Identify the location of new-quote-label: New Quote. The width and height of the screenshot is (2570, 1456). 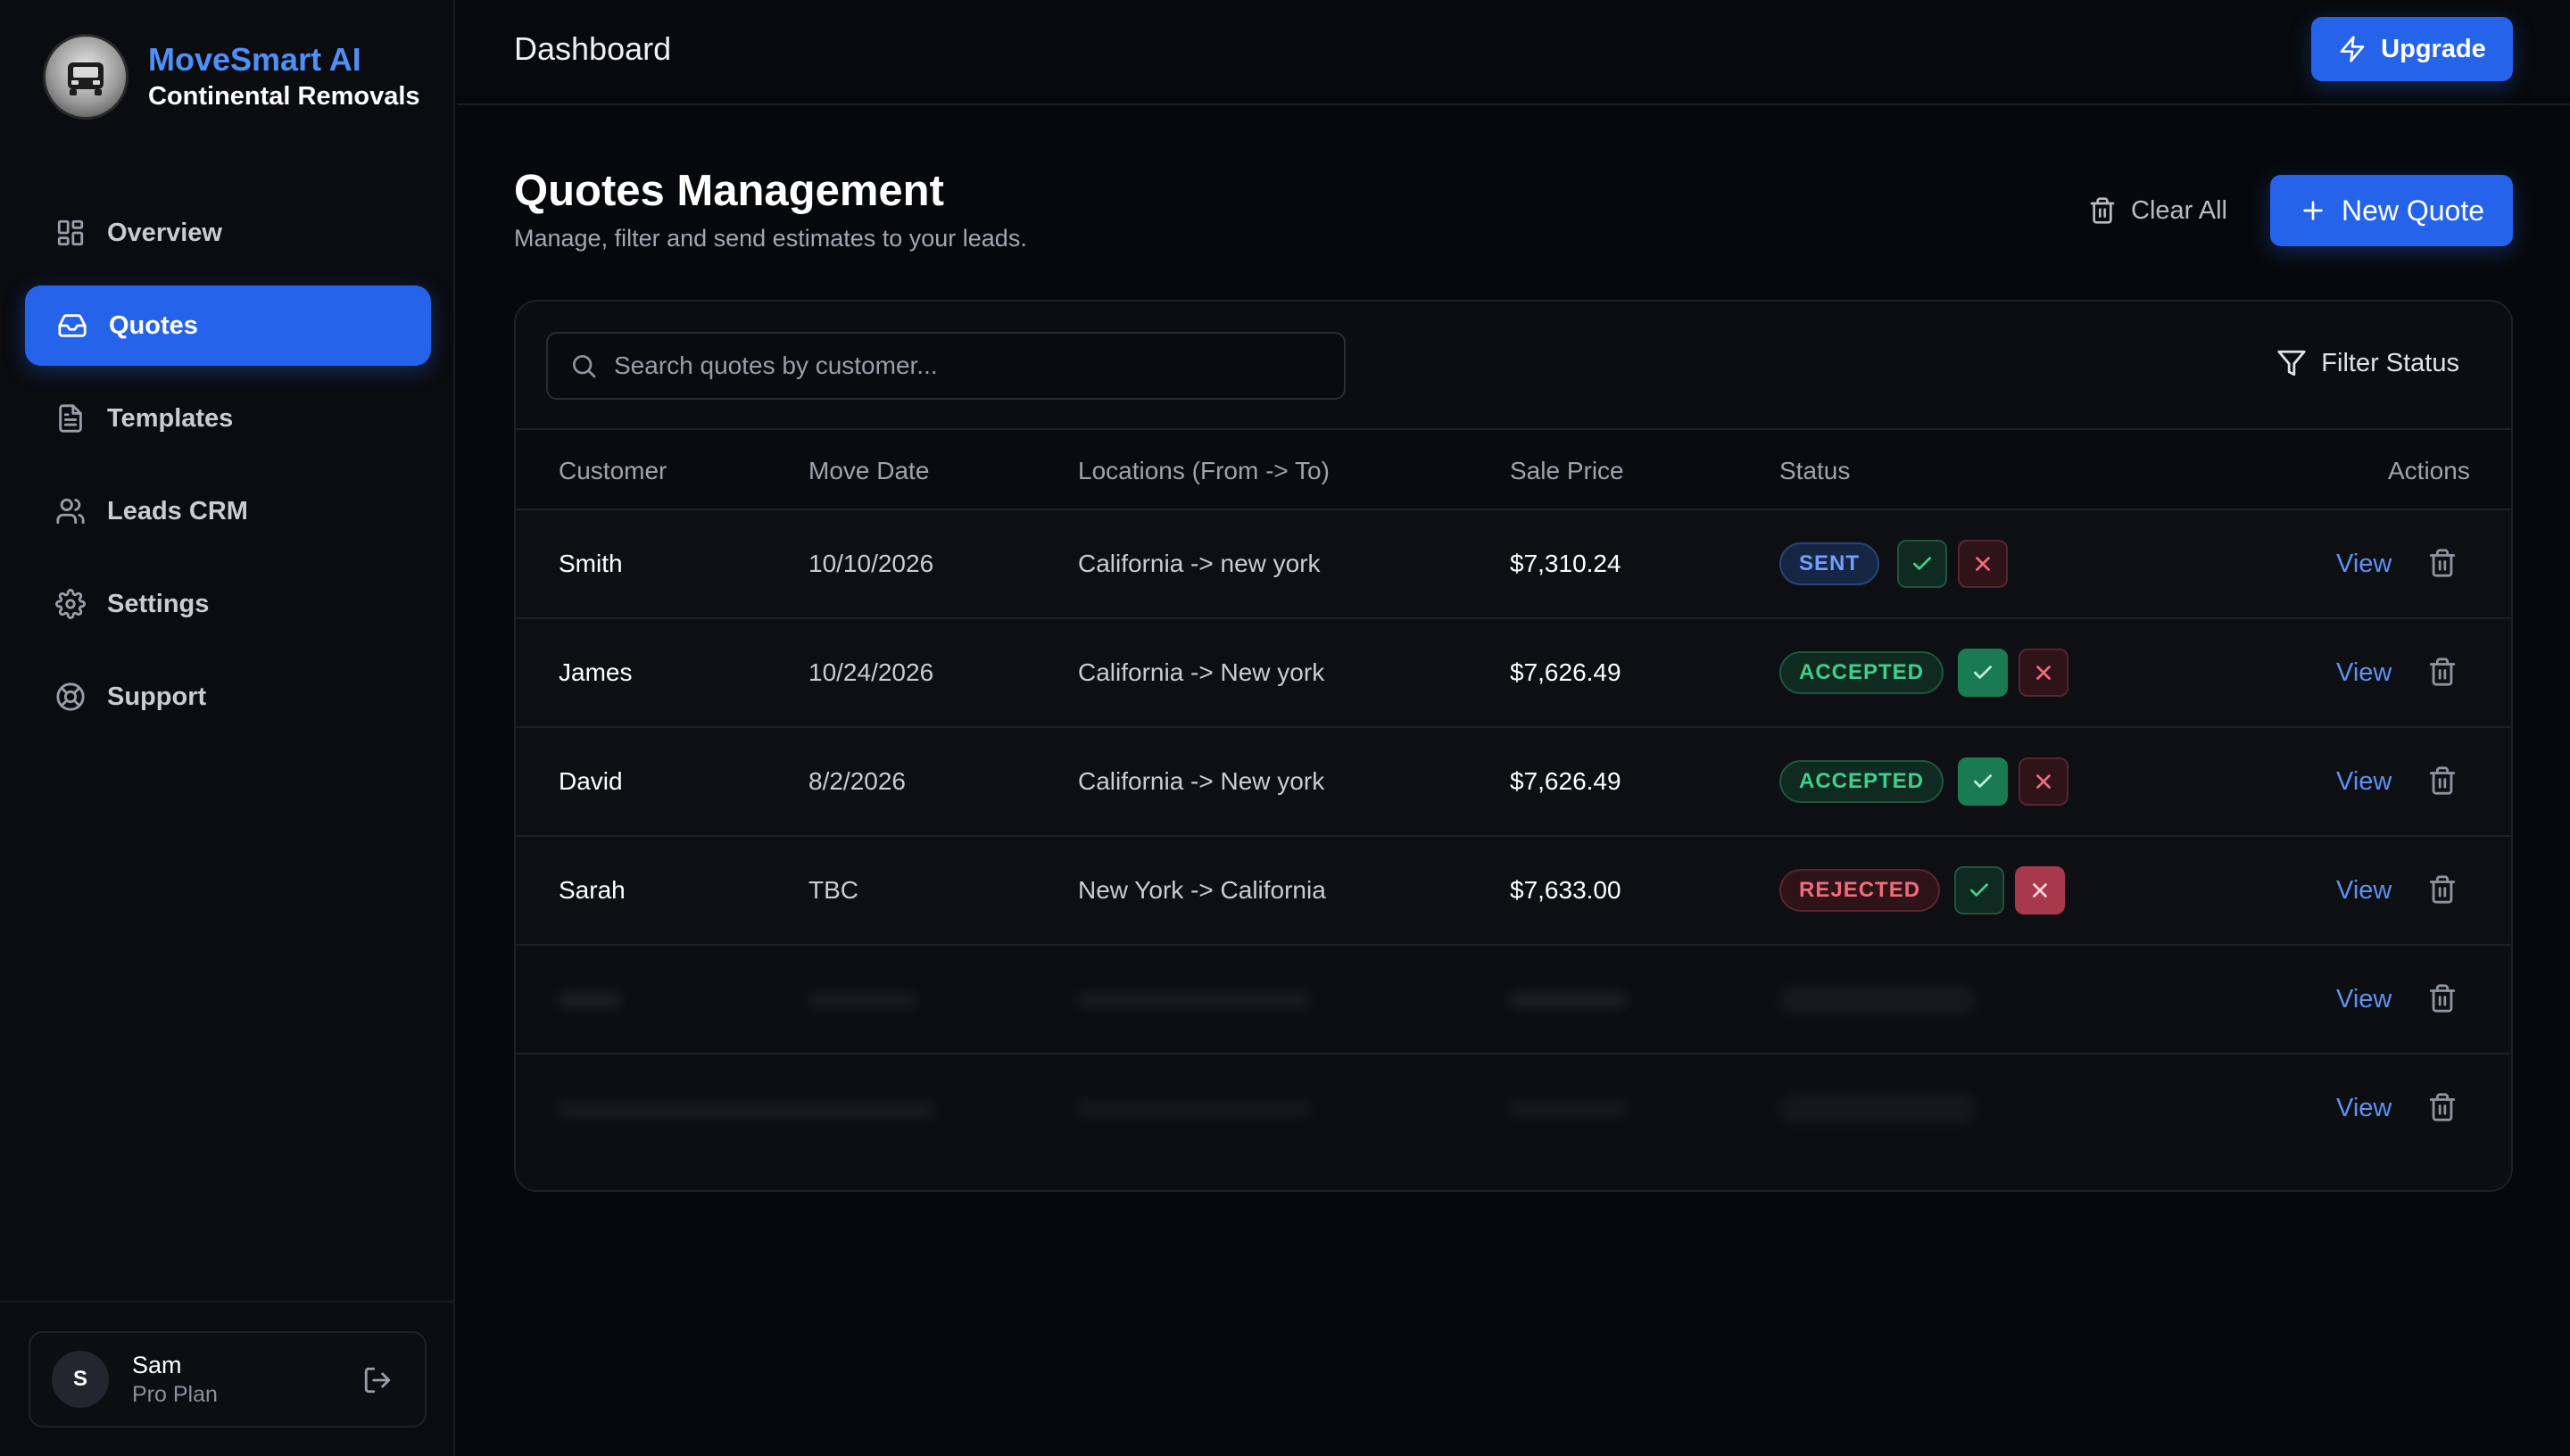
(2413, 211).